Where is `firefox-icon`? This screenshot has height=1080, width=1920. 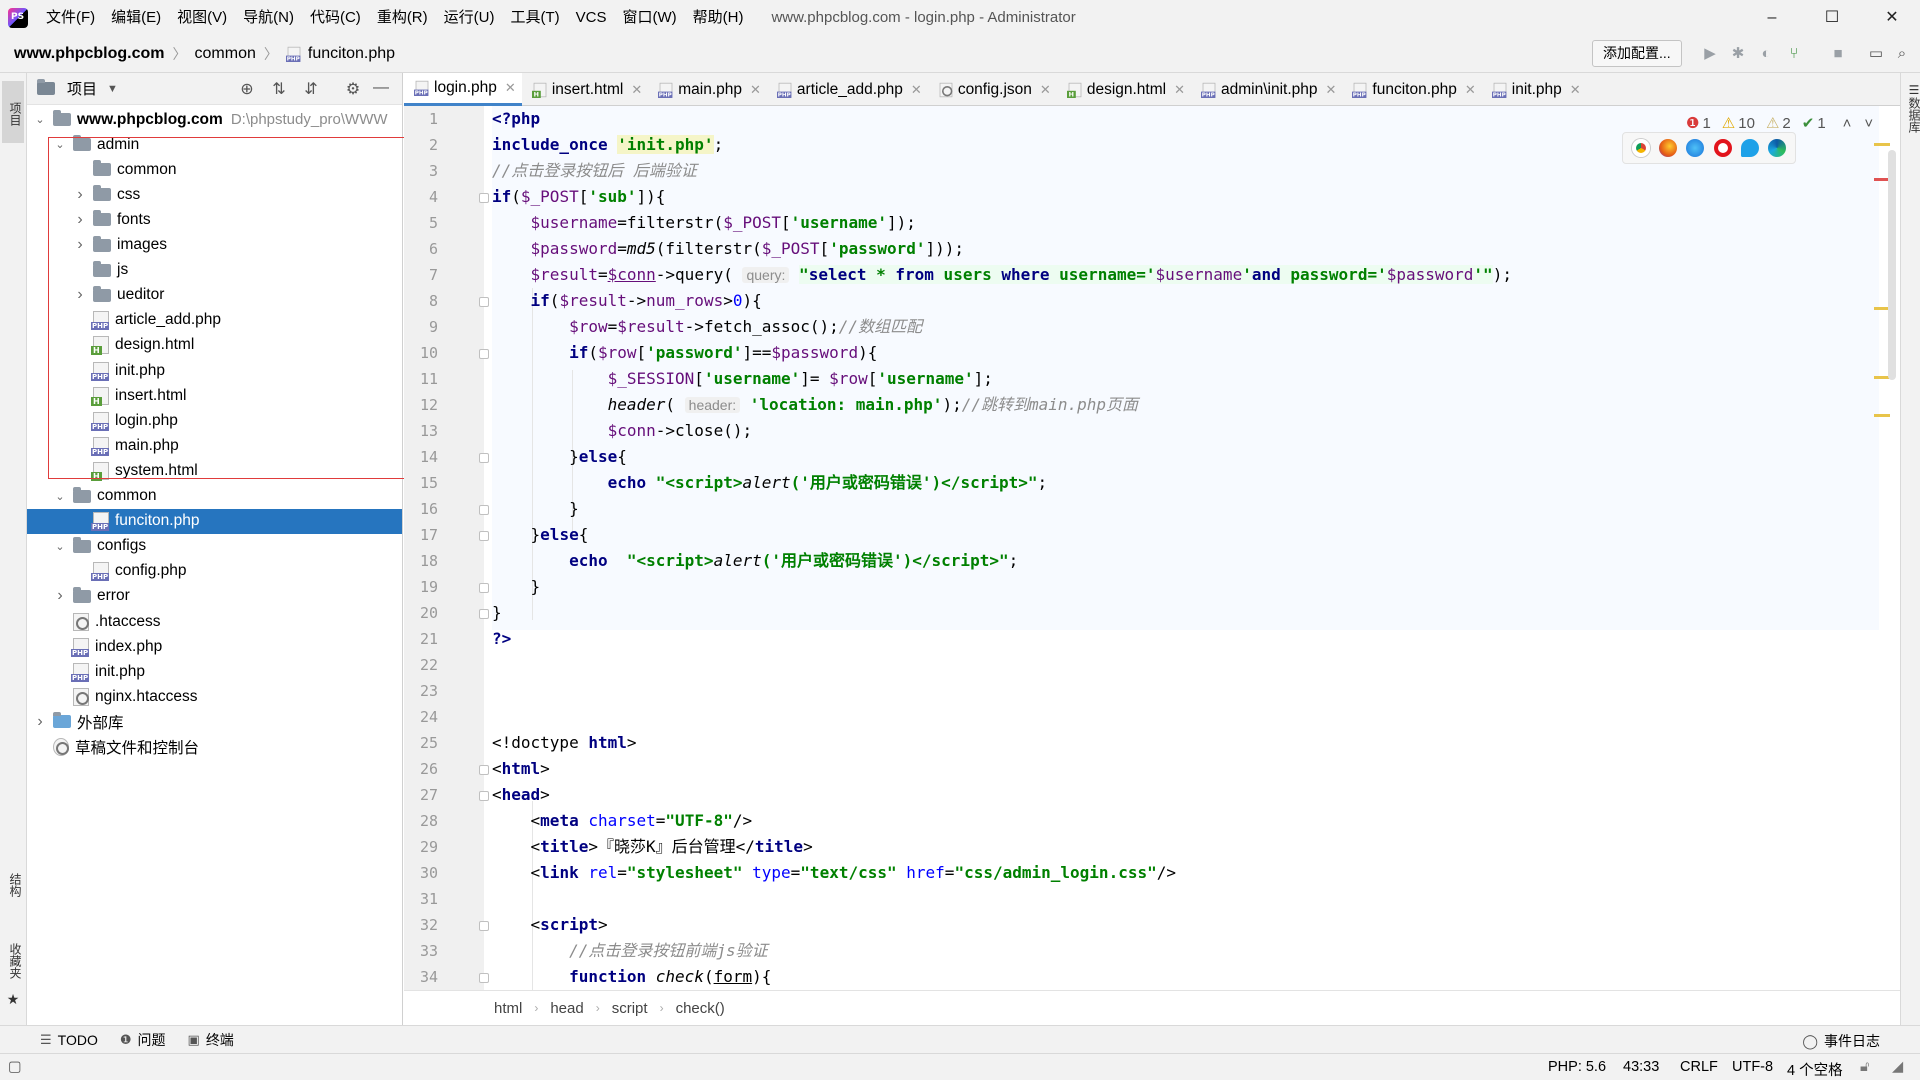 firefox-icon is located at coordinates (1667, 148).